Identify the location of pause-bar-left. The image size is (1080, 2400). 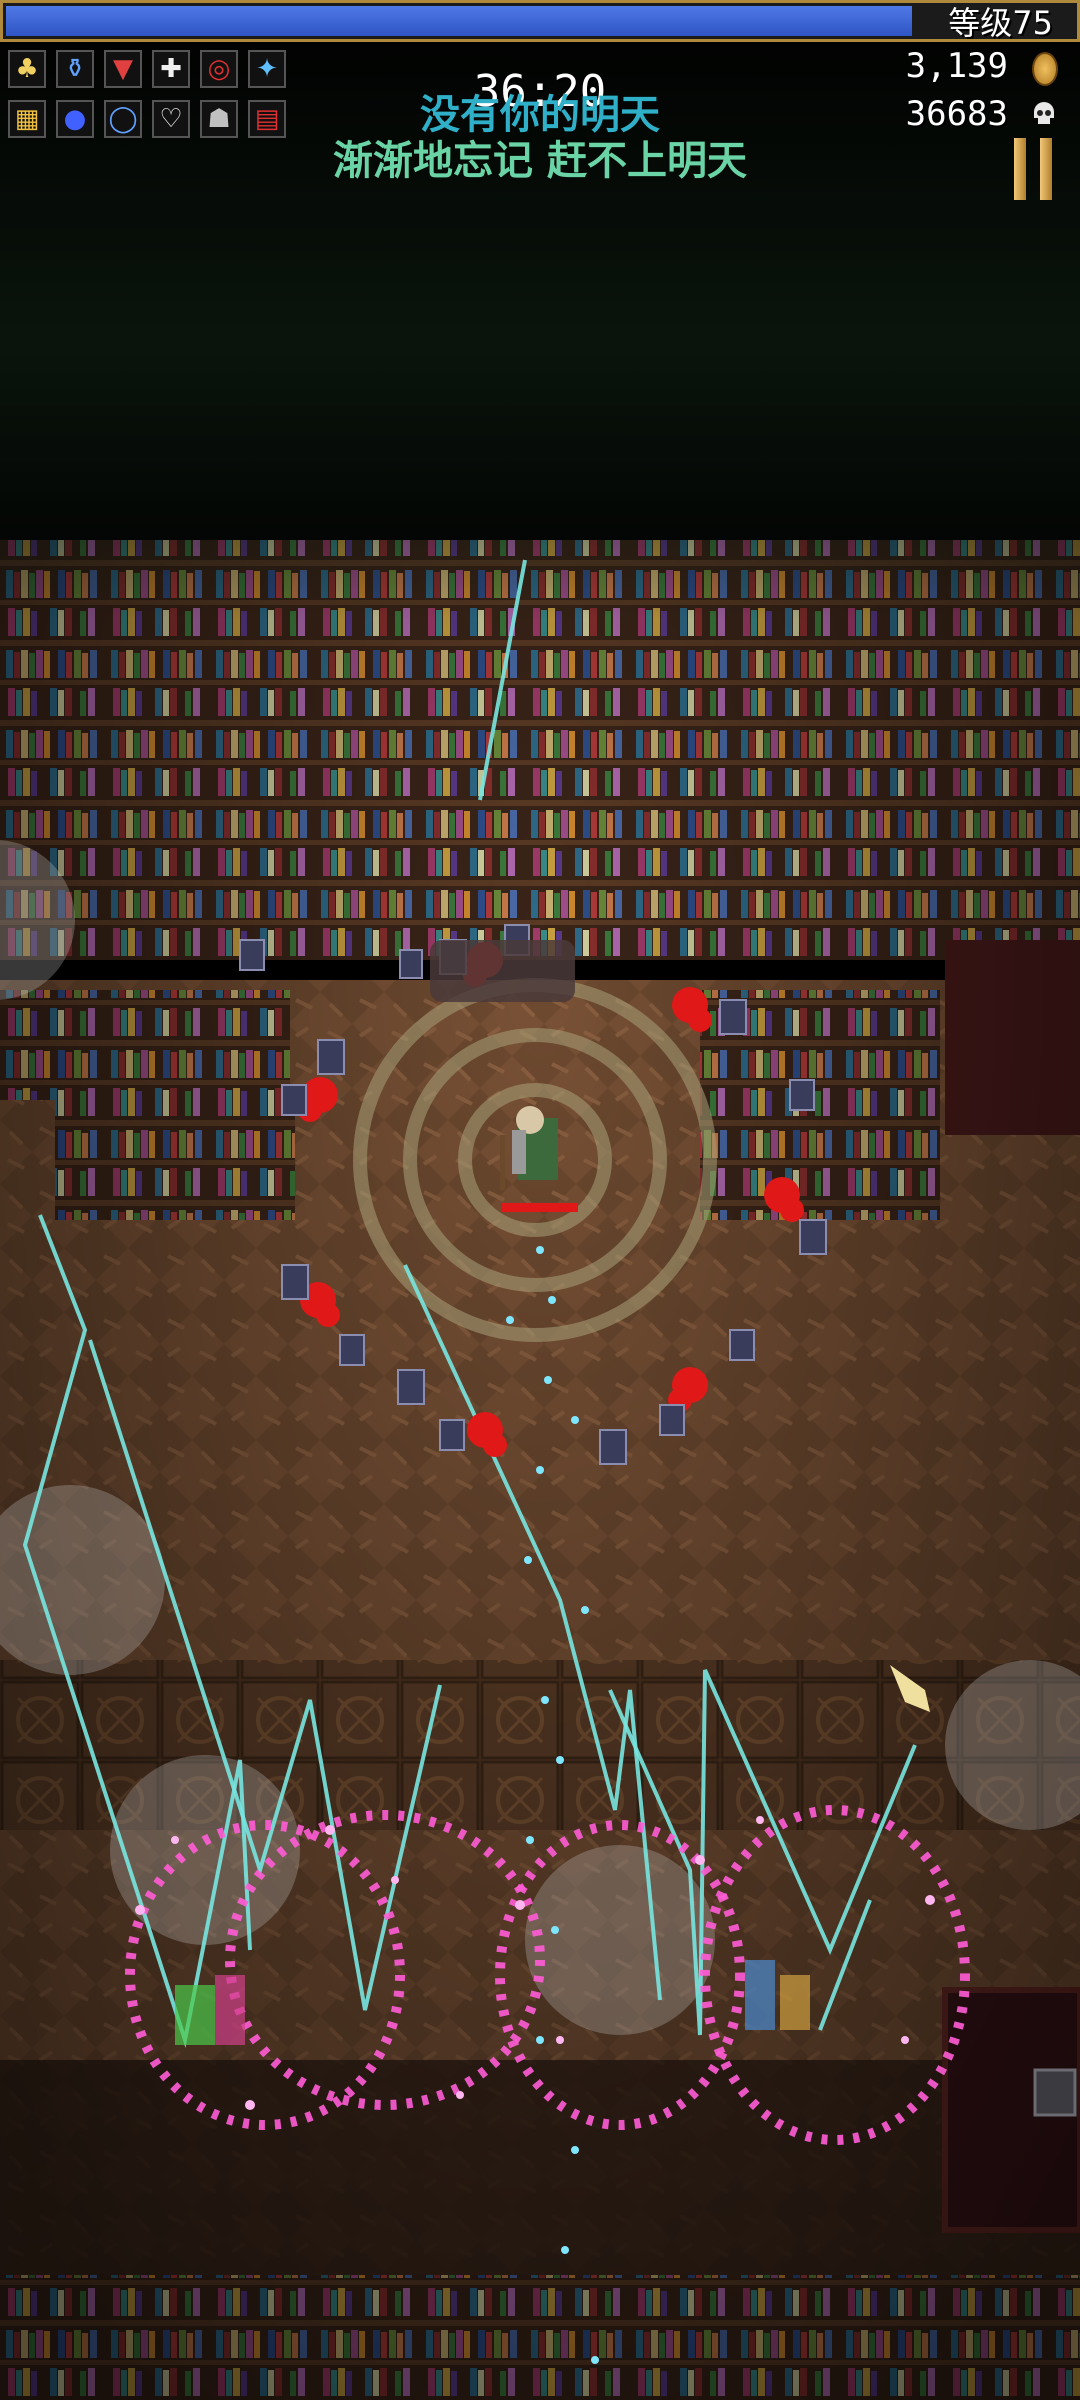
(1020, 169).